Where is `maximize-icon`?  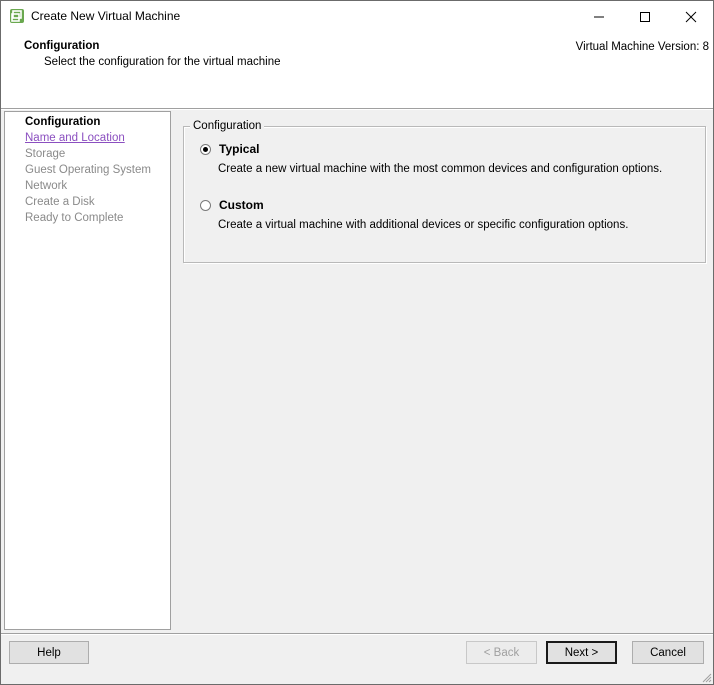
maximize-icon is located at coordinates (645, 16).